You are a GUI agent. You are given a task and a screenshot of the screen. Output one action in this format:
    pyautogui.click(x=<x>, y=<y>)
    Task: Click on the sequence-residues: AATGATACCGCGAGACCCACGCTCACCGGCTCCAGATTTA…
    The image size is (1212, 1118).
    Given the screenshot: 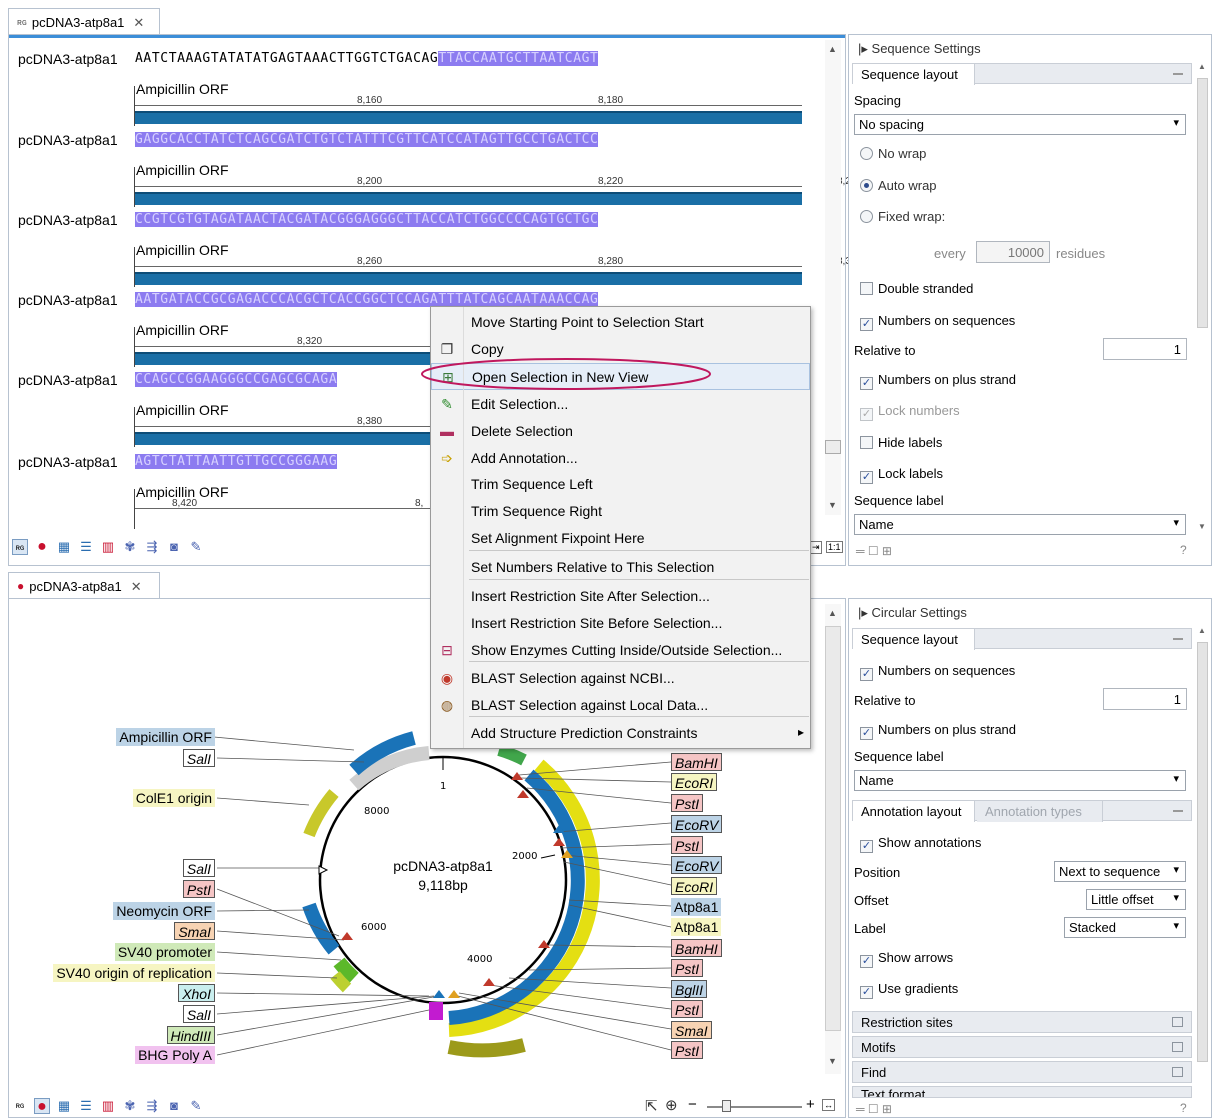 What is the action you would take?
    pyautogui.click(x=468, y=299)
    